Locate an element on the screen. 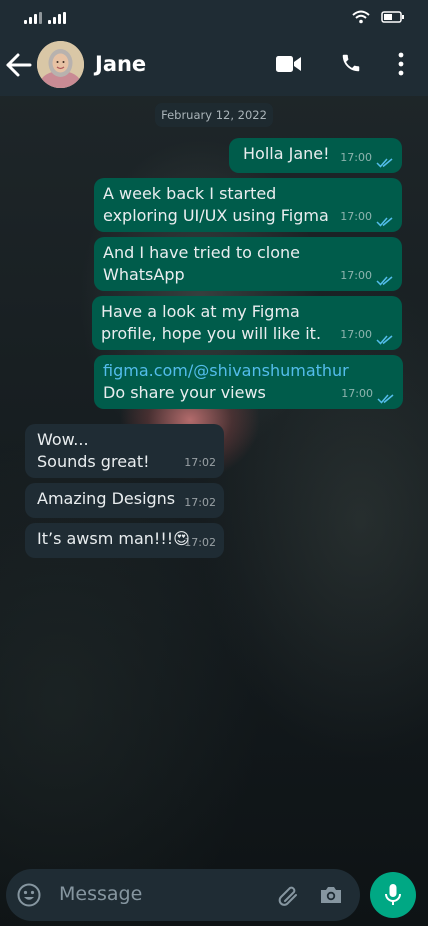  back-arrow-icon is located at coordinates (19, 65).